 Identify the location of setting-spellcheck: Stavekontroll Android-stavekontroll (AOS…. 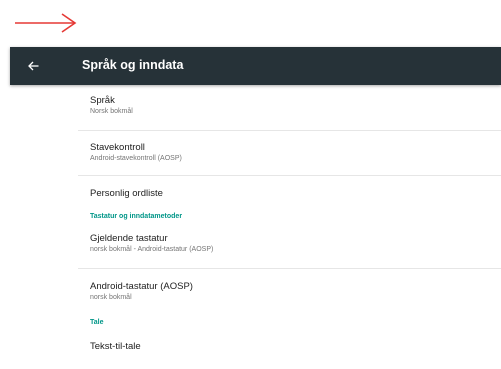
(255, 153).